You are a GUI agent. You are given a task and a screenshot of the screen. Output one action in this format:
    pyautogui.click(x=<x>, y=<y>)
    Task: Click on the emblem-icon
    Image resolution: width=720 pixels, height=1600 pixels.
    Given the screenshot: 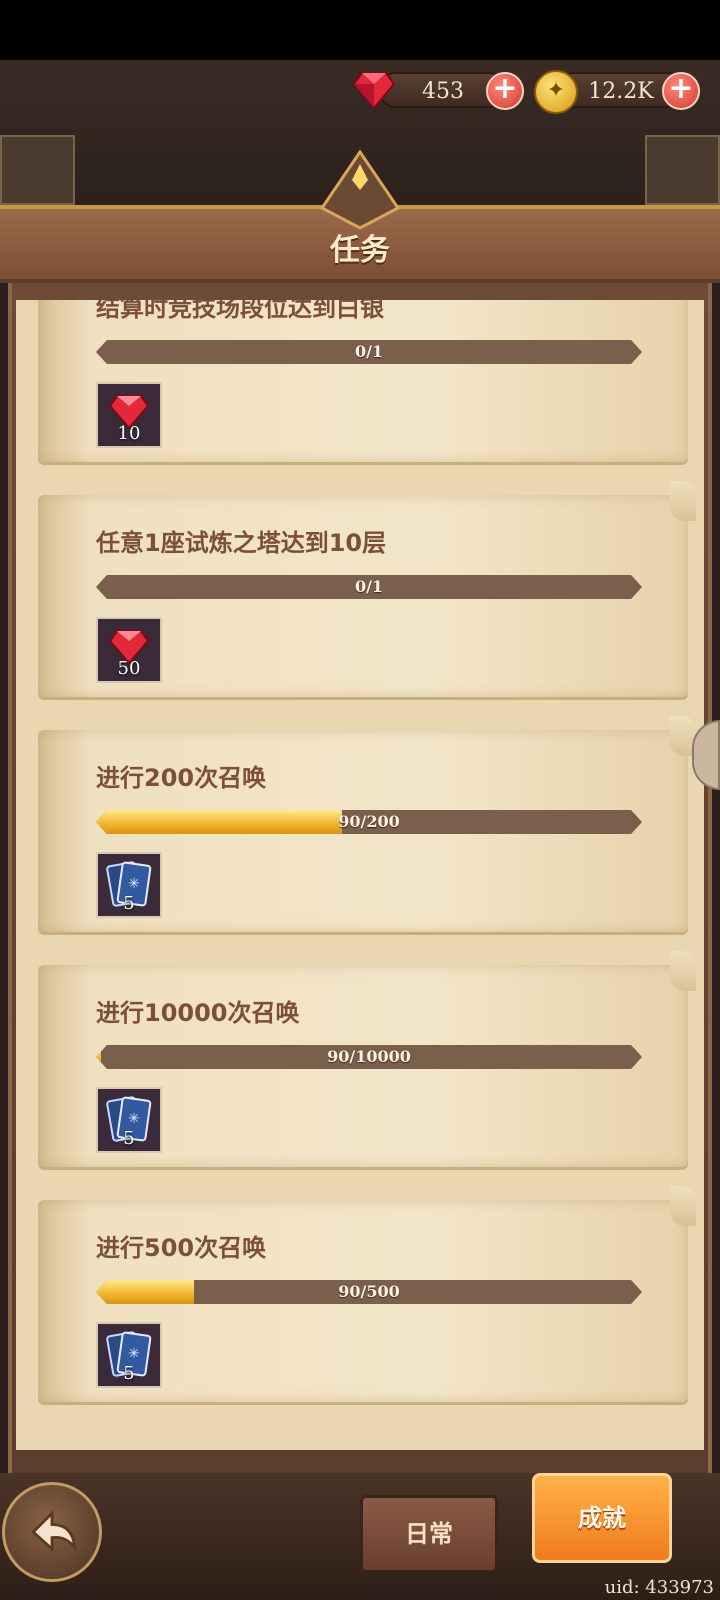 What is the action you would take?
    pyautogui.click(x=360, y=190)
    